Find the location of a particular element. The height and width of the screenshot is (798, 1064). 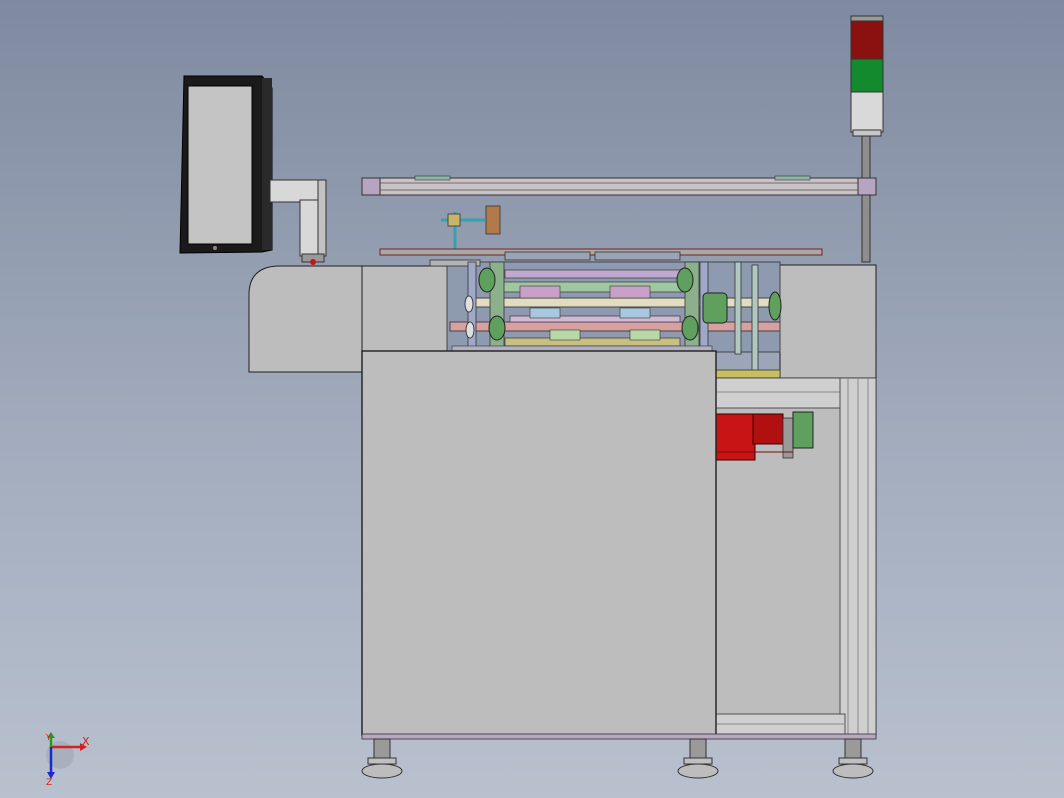

monitor-power-led is located at coordinates (215, 248).